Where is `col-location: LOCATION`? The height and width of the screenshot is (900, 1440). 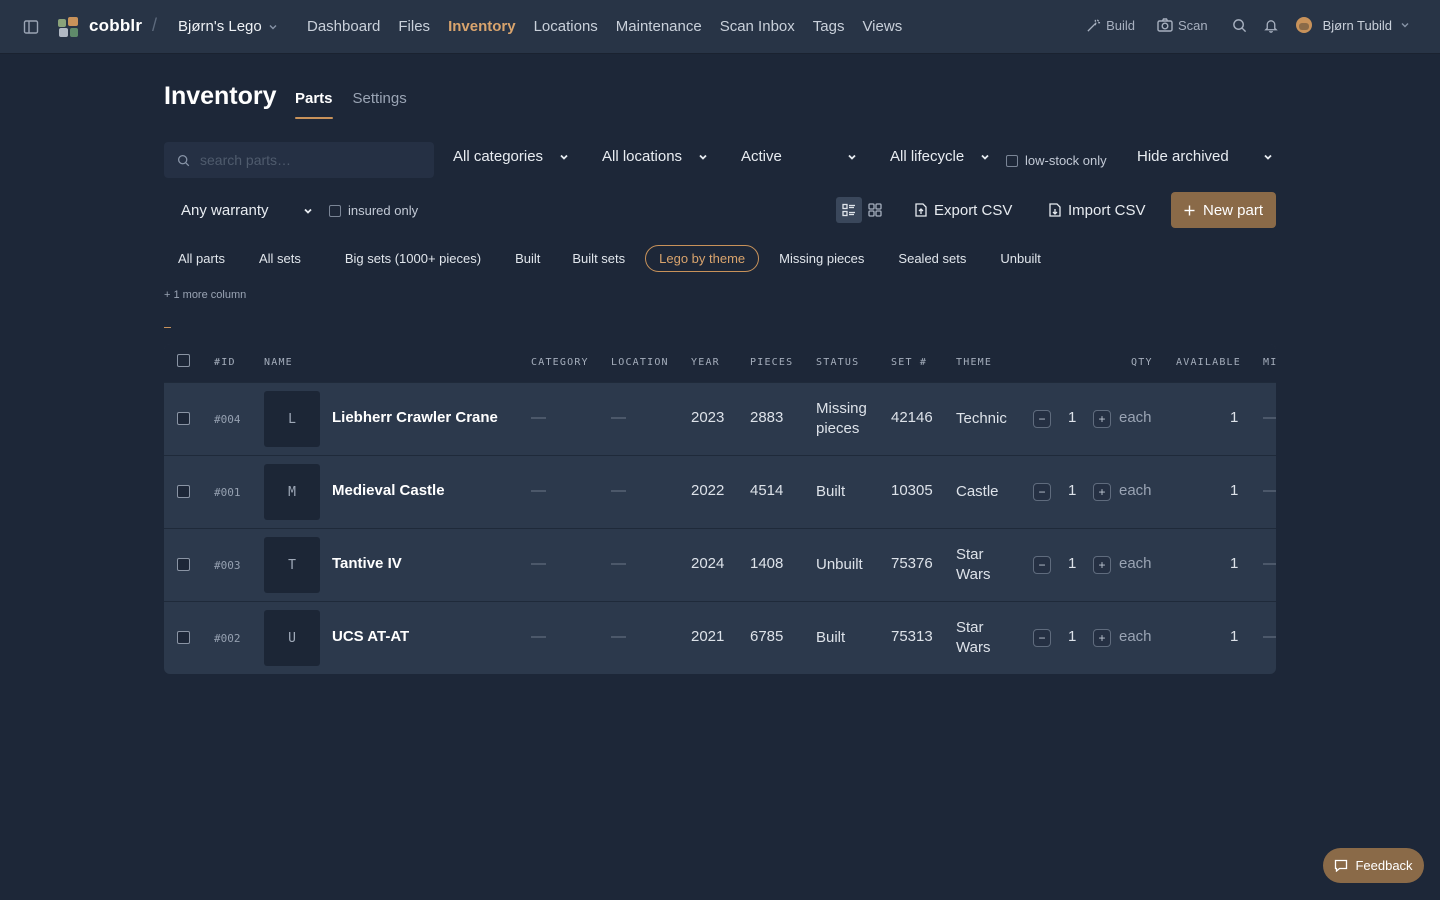 col-location: LOCATION is located at coordinates (640, 362).